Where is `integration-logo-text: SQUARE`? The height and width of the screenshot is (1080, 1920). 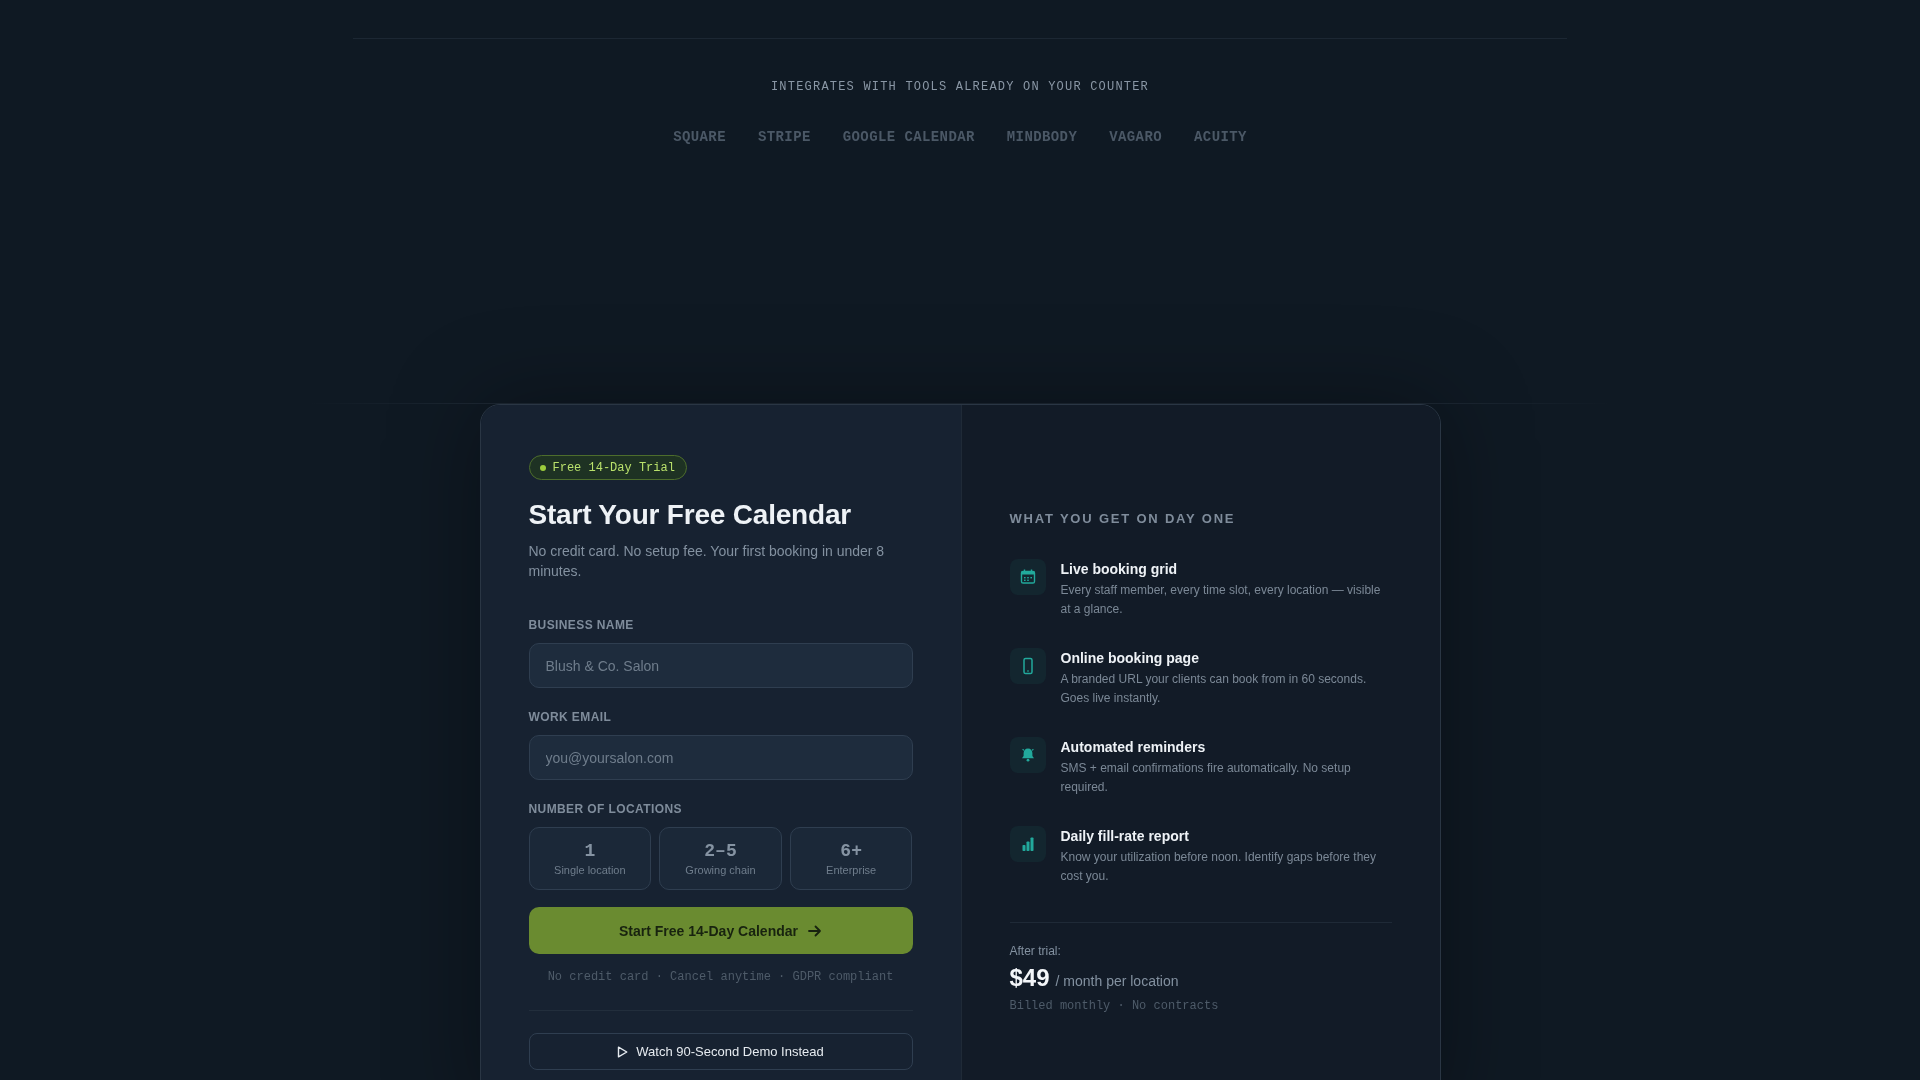 integration-logo-text: SQUARE is located at coordinates (699, 137).